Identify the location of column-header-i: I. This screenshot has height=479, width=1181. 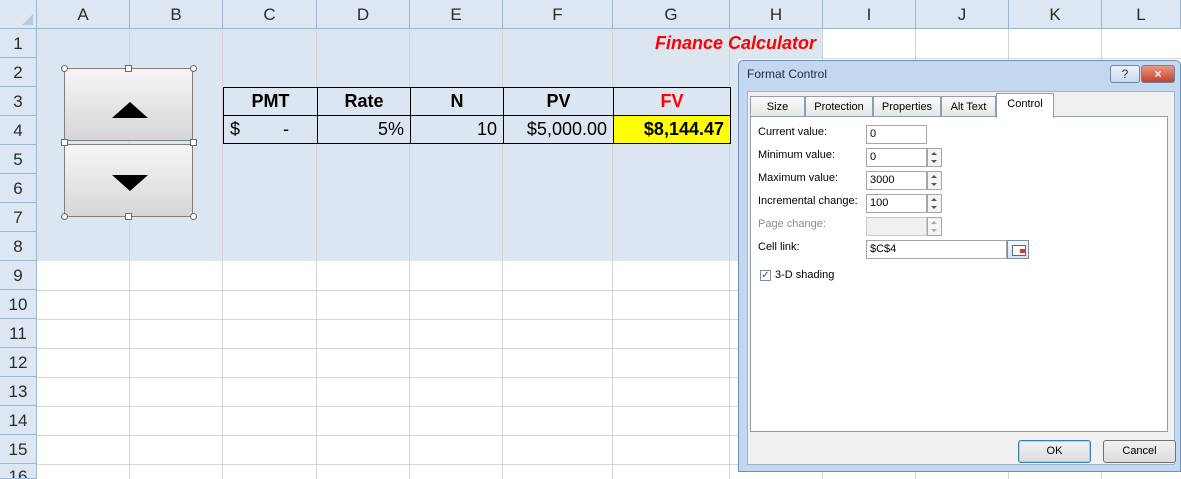
(869, 14).